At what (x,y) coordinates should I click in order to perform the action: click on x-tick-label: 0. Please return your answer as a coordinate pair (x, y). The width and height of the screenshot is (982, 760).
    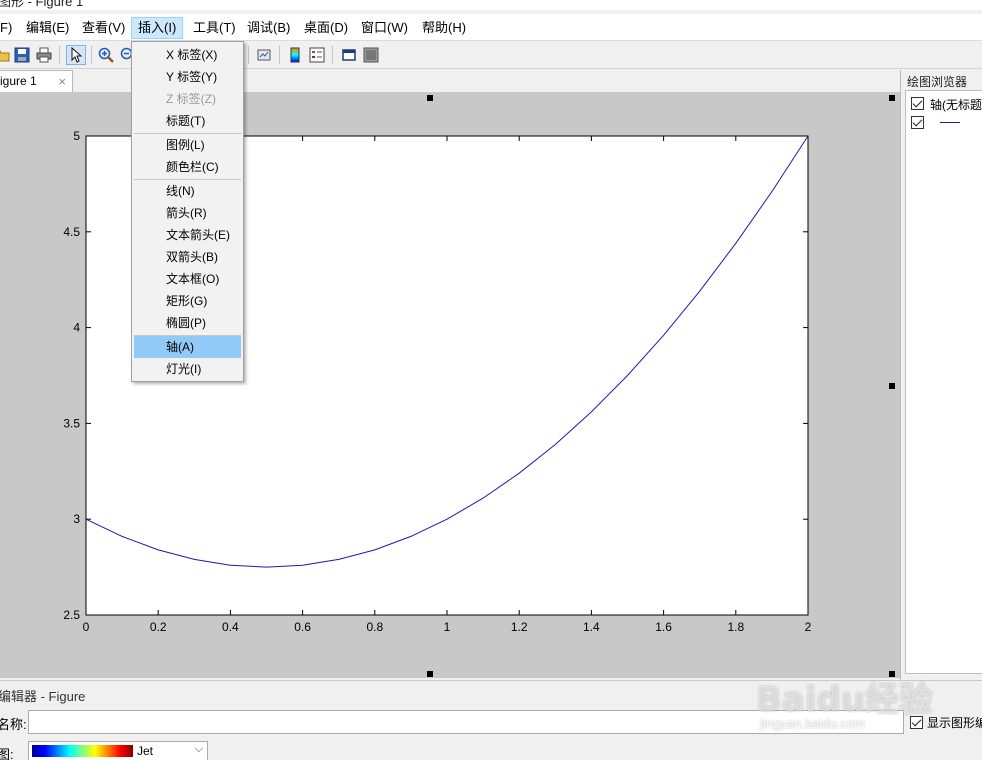
    Looking at the image, I should click on (86, 627).